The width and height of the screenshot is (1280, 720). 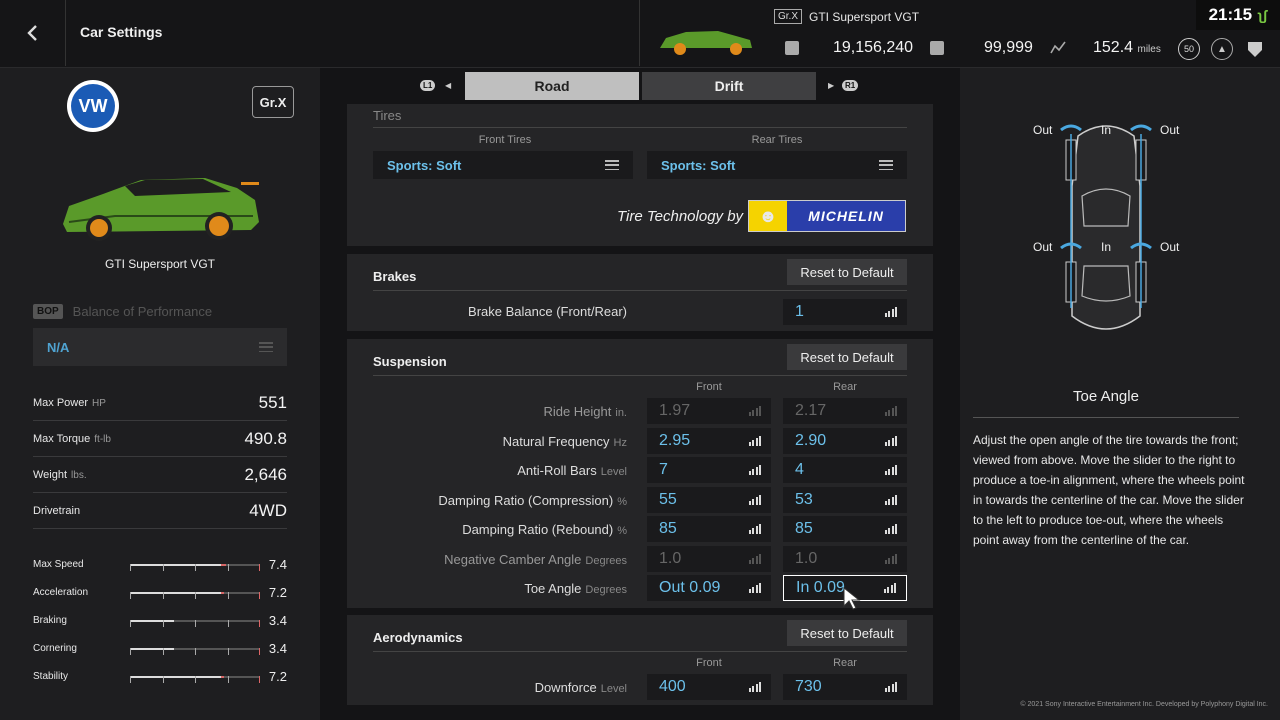 I want to click on brakes-title: Brakes, so click(x=395, y=276).